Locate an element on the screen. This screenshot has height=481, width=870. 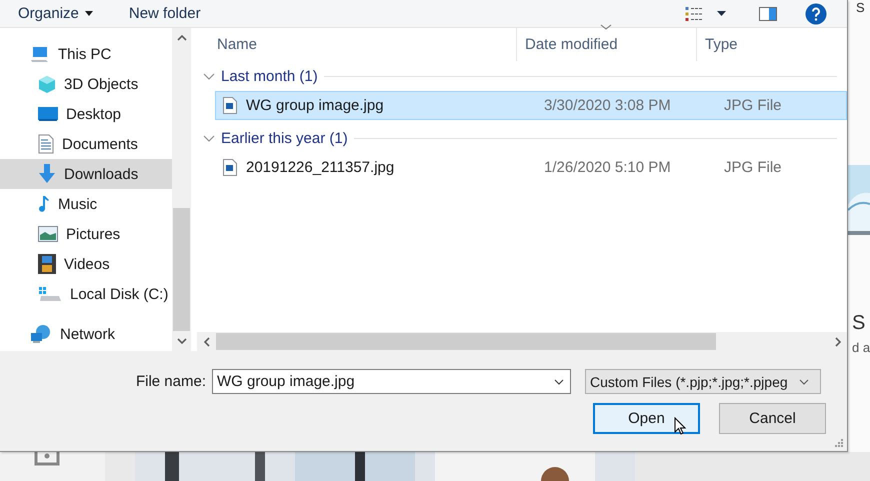
nav-item: Network is located at coordinates (86, 334).